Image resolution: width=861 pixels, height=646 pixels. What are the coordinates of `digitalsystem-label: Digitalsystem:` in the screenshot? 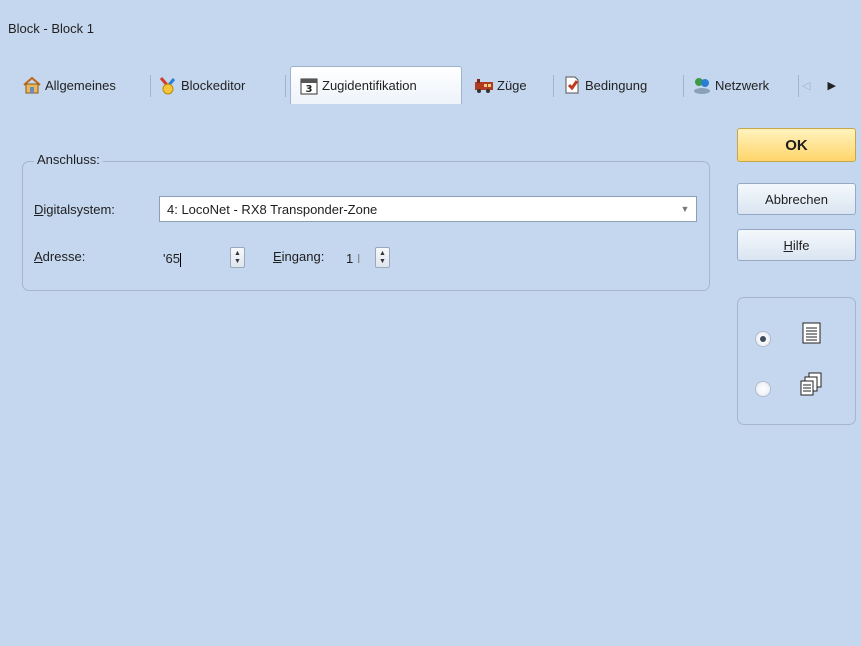 It's located at (74, 209).